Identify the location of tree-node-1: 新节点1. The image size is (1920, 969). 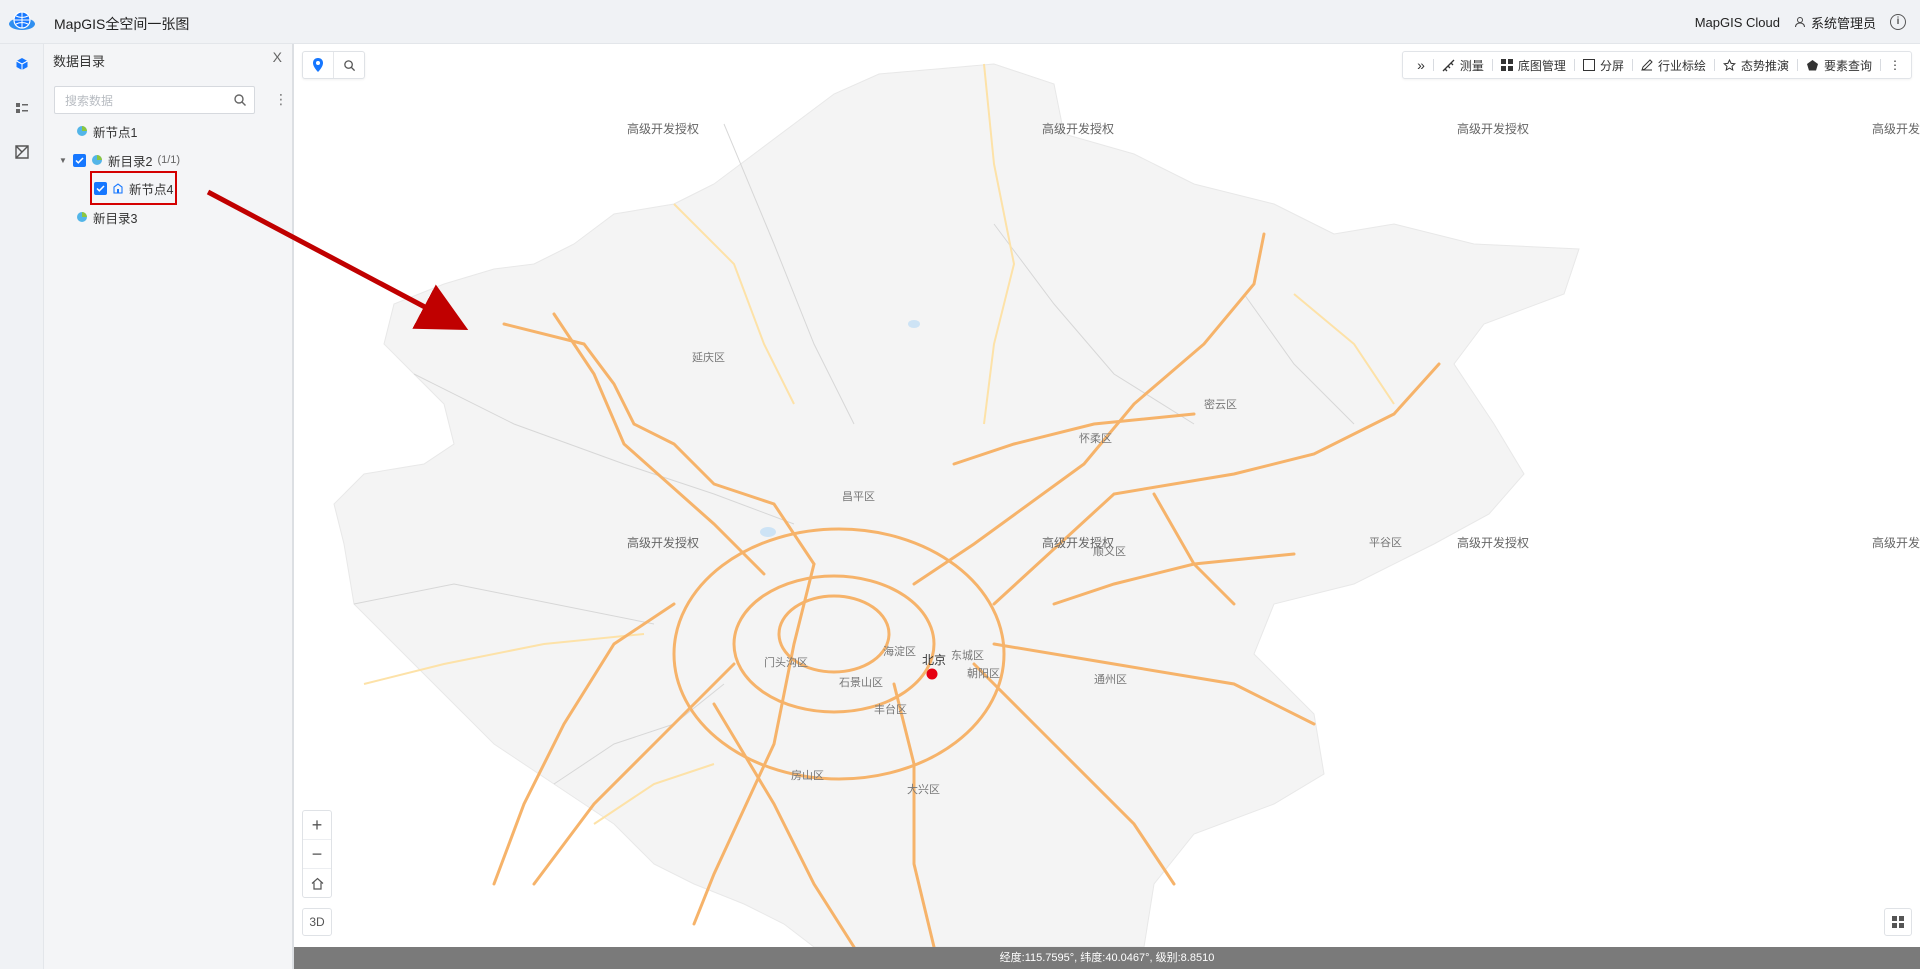
(106, 131).